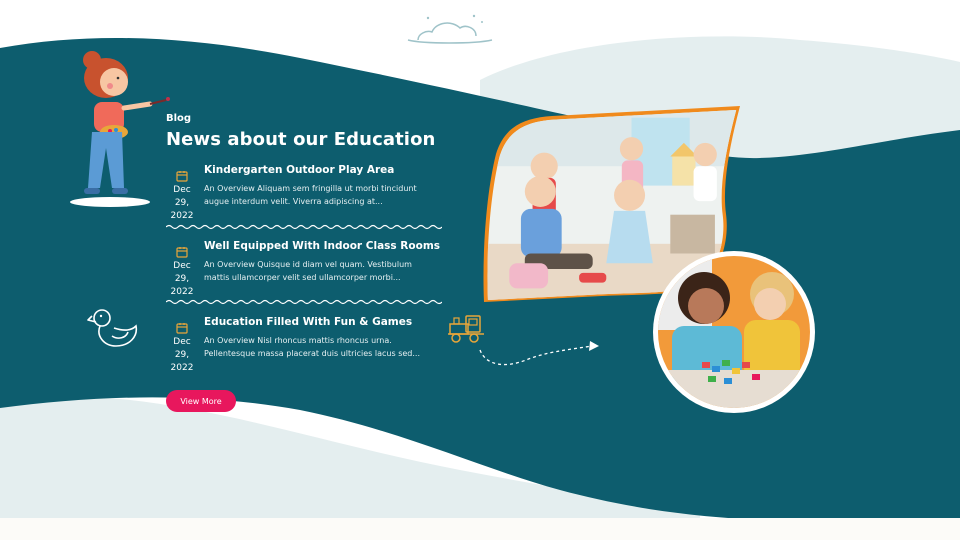 The image size is (960, 540). Describe the element at coordinates (324, 170) in the screenshot. I see `post-title-link: Kindergarten Outdoor Play Area` at that location.